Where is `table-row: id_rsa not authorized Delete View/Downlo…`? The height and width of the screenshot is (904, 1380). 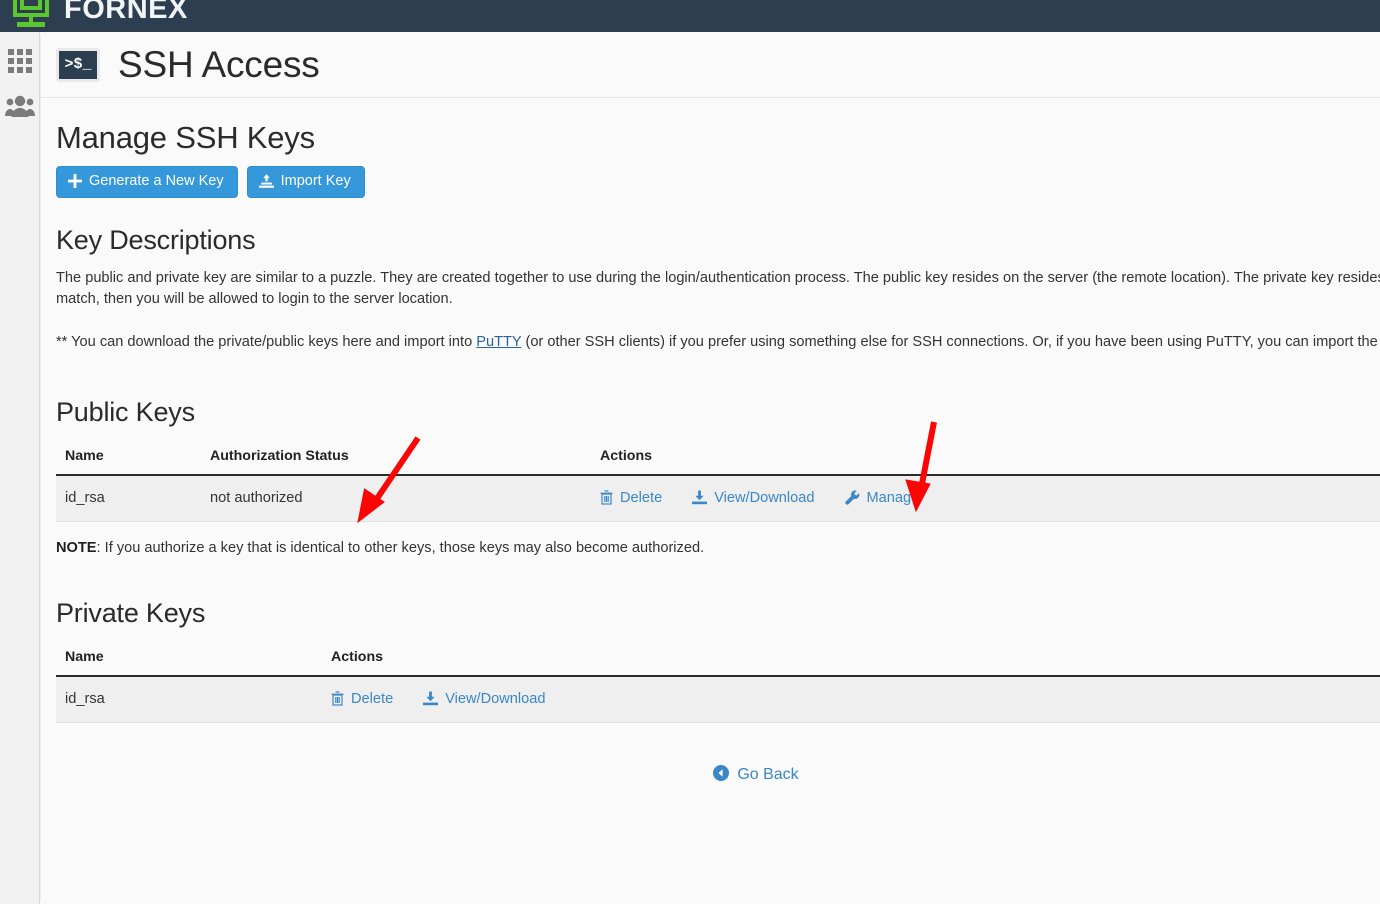 table-row: id_rsa not authorized Delete View/Downlo… is located at coordinates (718, 498).